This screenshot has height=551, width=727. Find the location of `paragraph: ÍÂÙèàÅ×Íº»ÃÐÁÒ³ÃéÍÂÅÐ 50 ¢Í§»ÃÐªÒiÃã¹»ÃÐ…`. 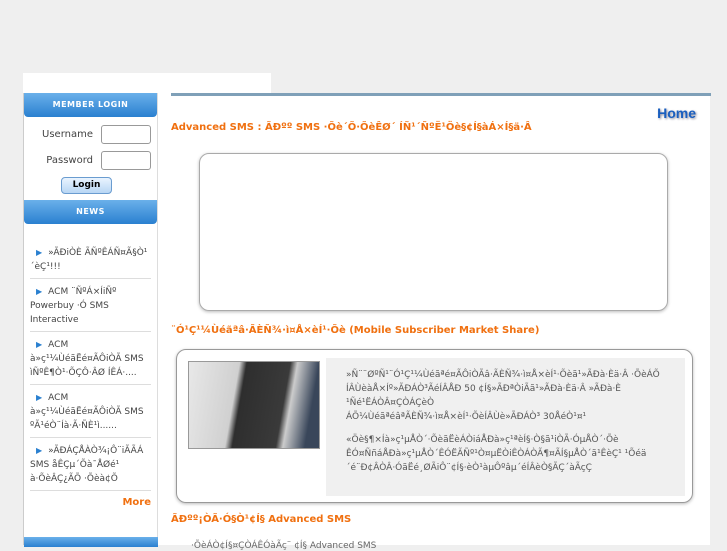

paragraph: ÍÂÙèàÅ×Íº»ÃÐÁÒ³ÃéÍÂÅÐ 50 ¢Í§»ÃÐªÒiÃã¹»ÃÐ… is located at coordinates (483, 396).